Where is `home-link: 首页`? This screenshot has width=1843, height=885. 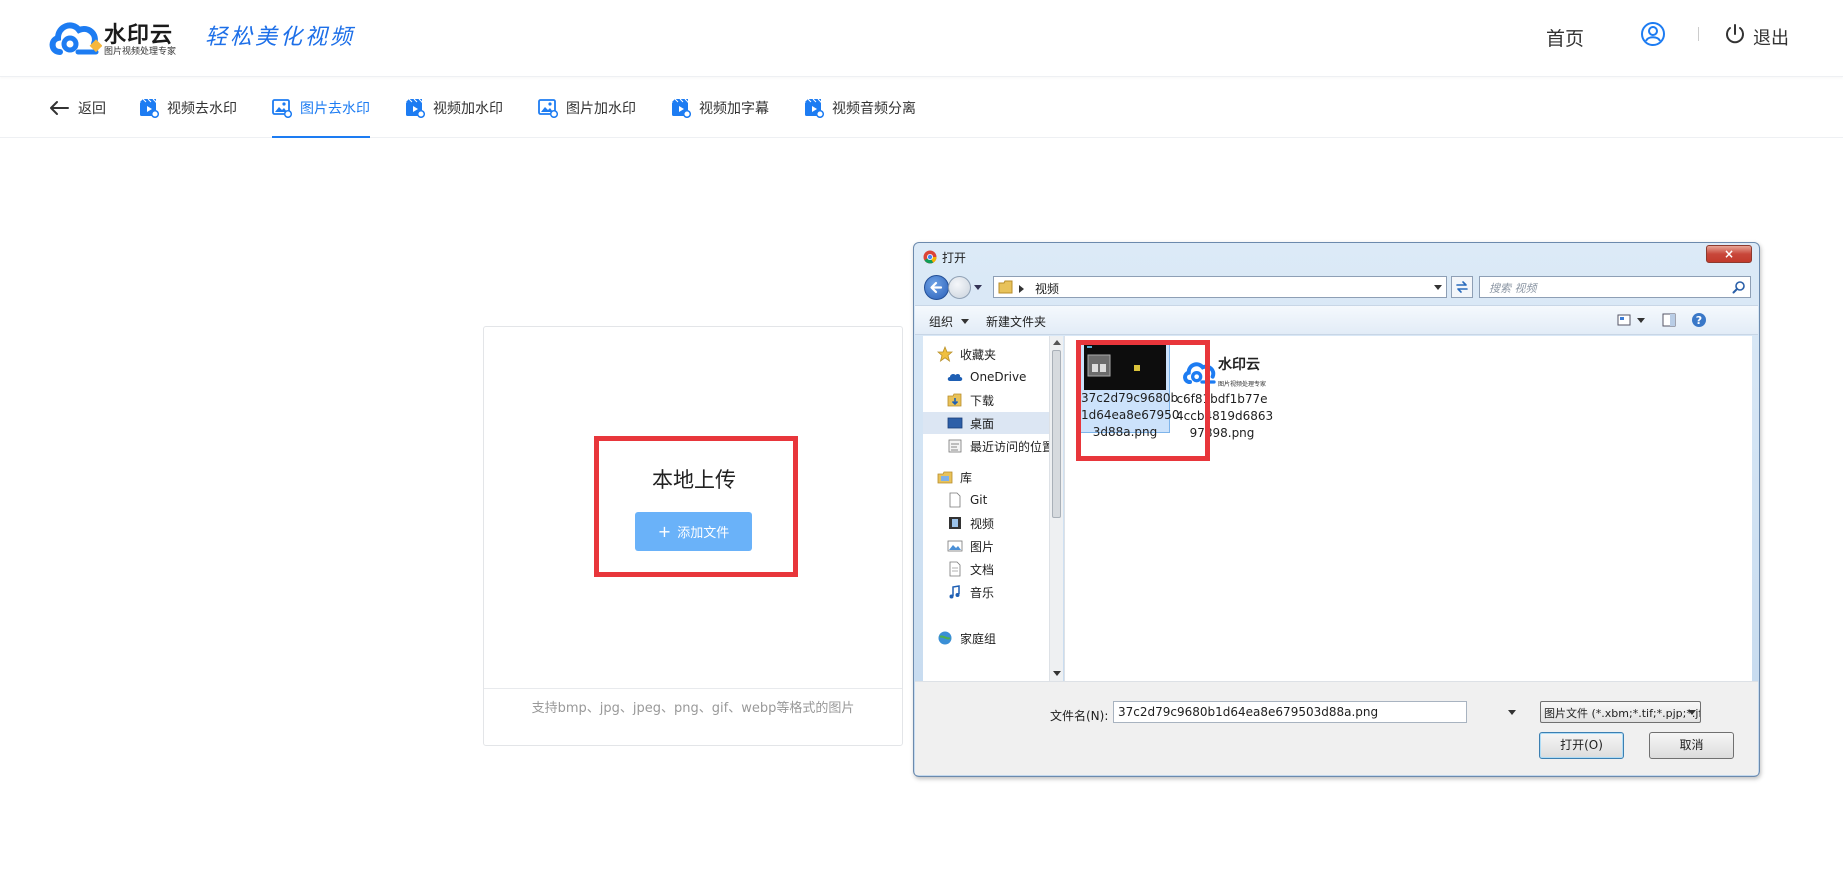
home-link: 首页 is located at coordinates (1565, 37).